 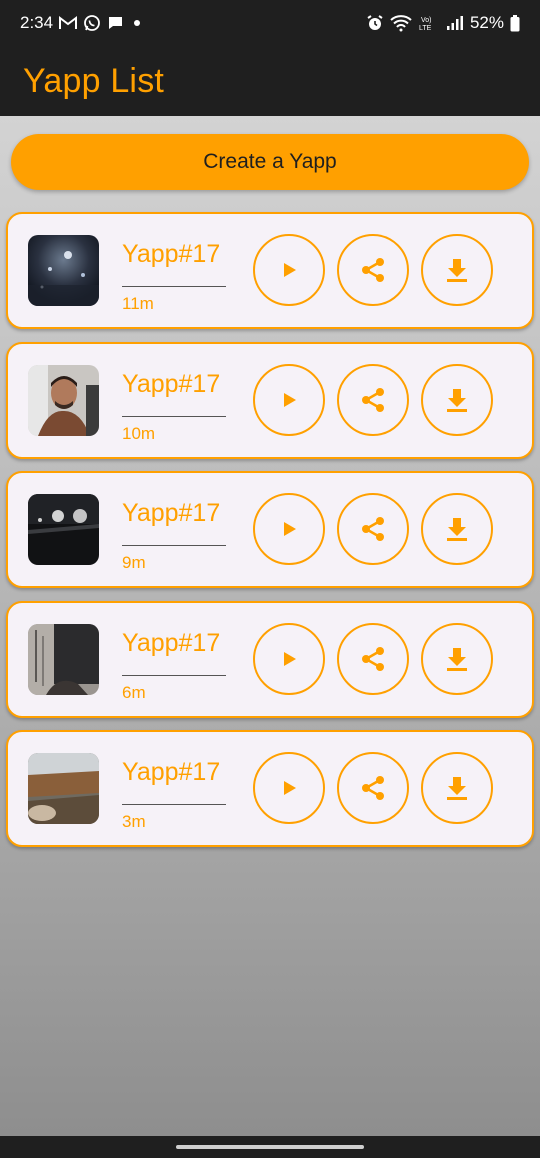 What do you see at coordinates (139, 433) in the screenshot?
I see `yapp-time: 10m` at bounding box center [139, 433].